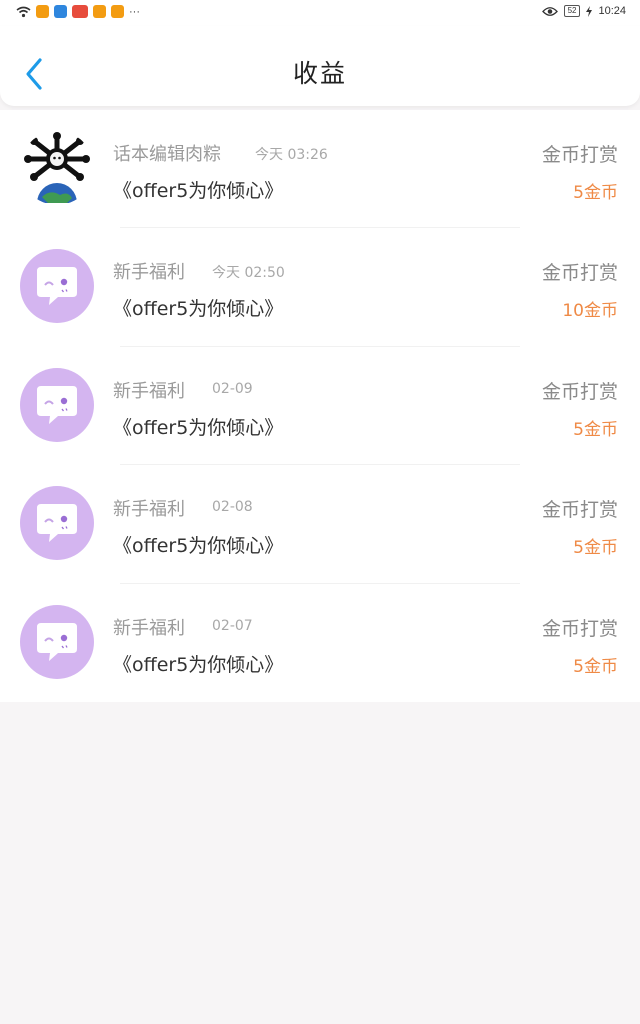 This screenshot has width=640, height=1024. I want to click on earnings-row: 新手福利 02-08 《offer5为你倾心》 金币打赏 5金币, so click(320, 524).